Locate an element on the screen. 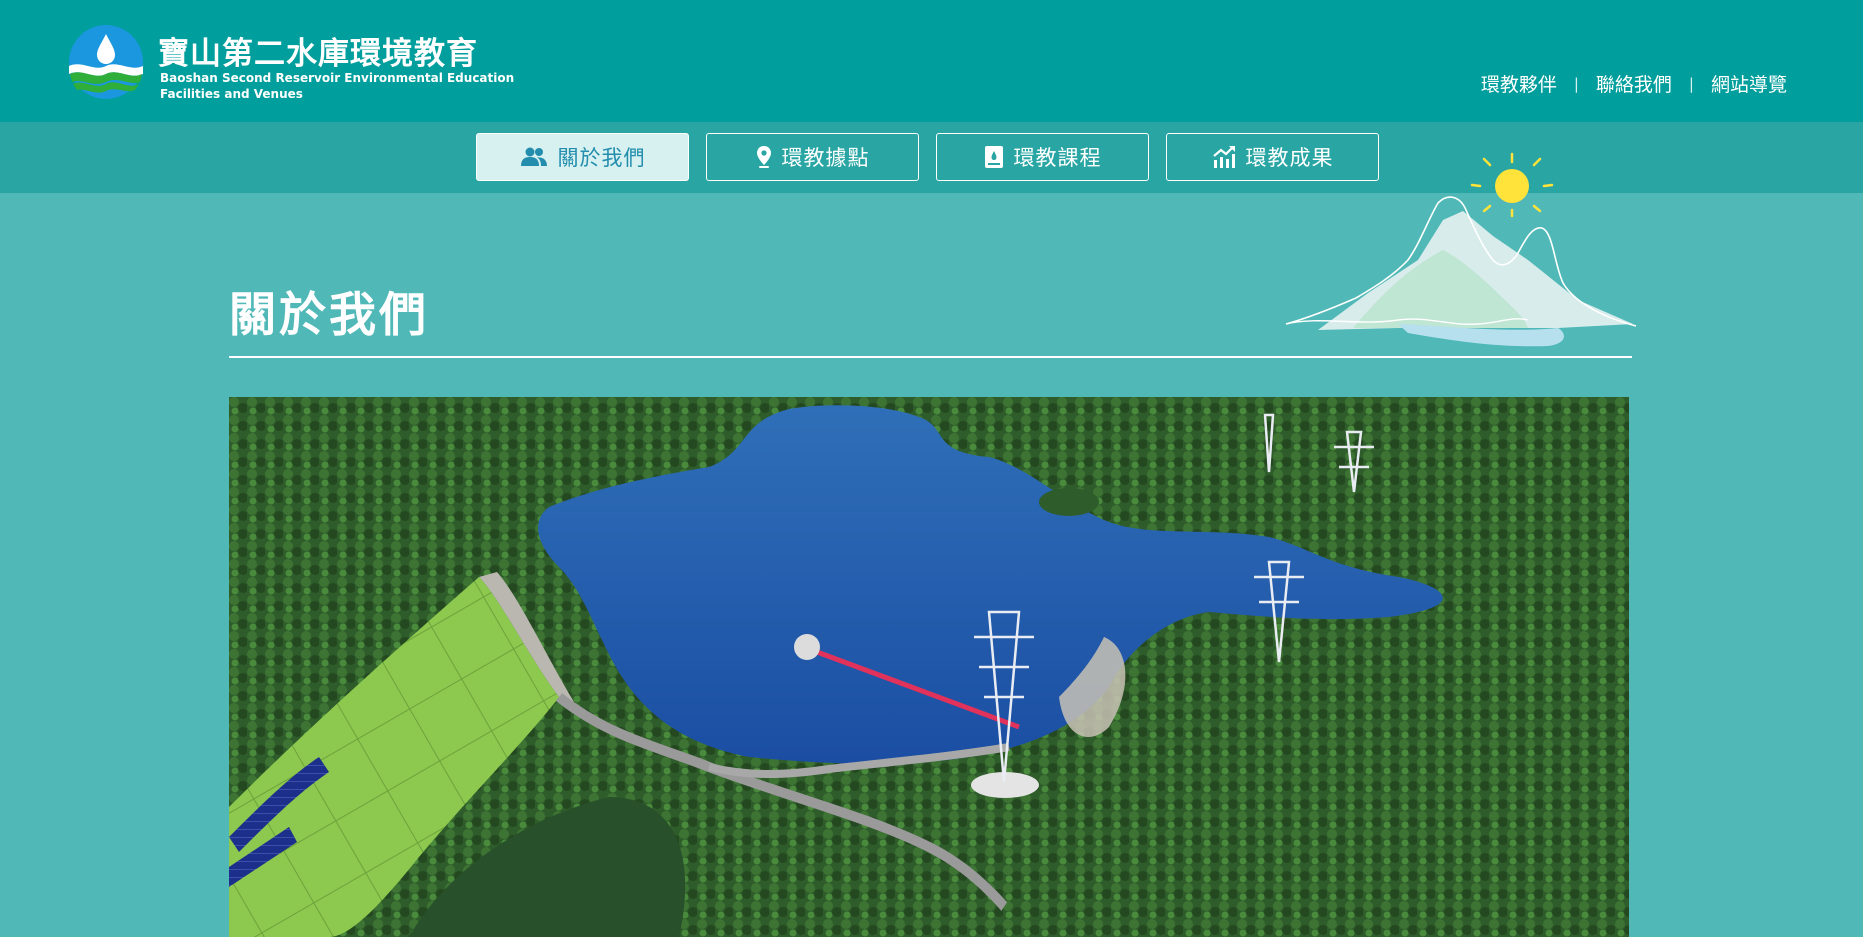  site-logo-icon is located at coordinates (106, 62).